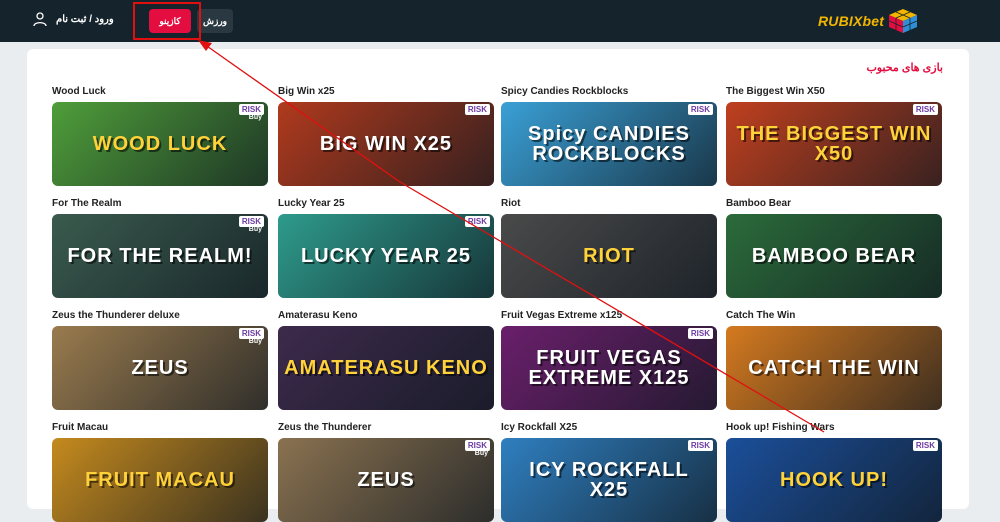 This screenshot has width=1000, height=522. What do you see at coordinates (761, 315) in the screenshot?
I see `game-title: Catch The Win` at bounding box center [761, 315].